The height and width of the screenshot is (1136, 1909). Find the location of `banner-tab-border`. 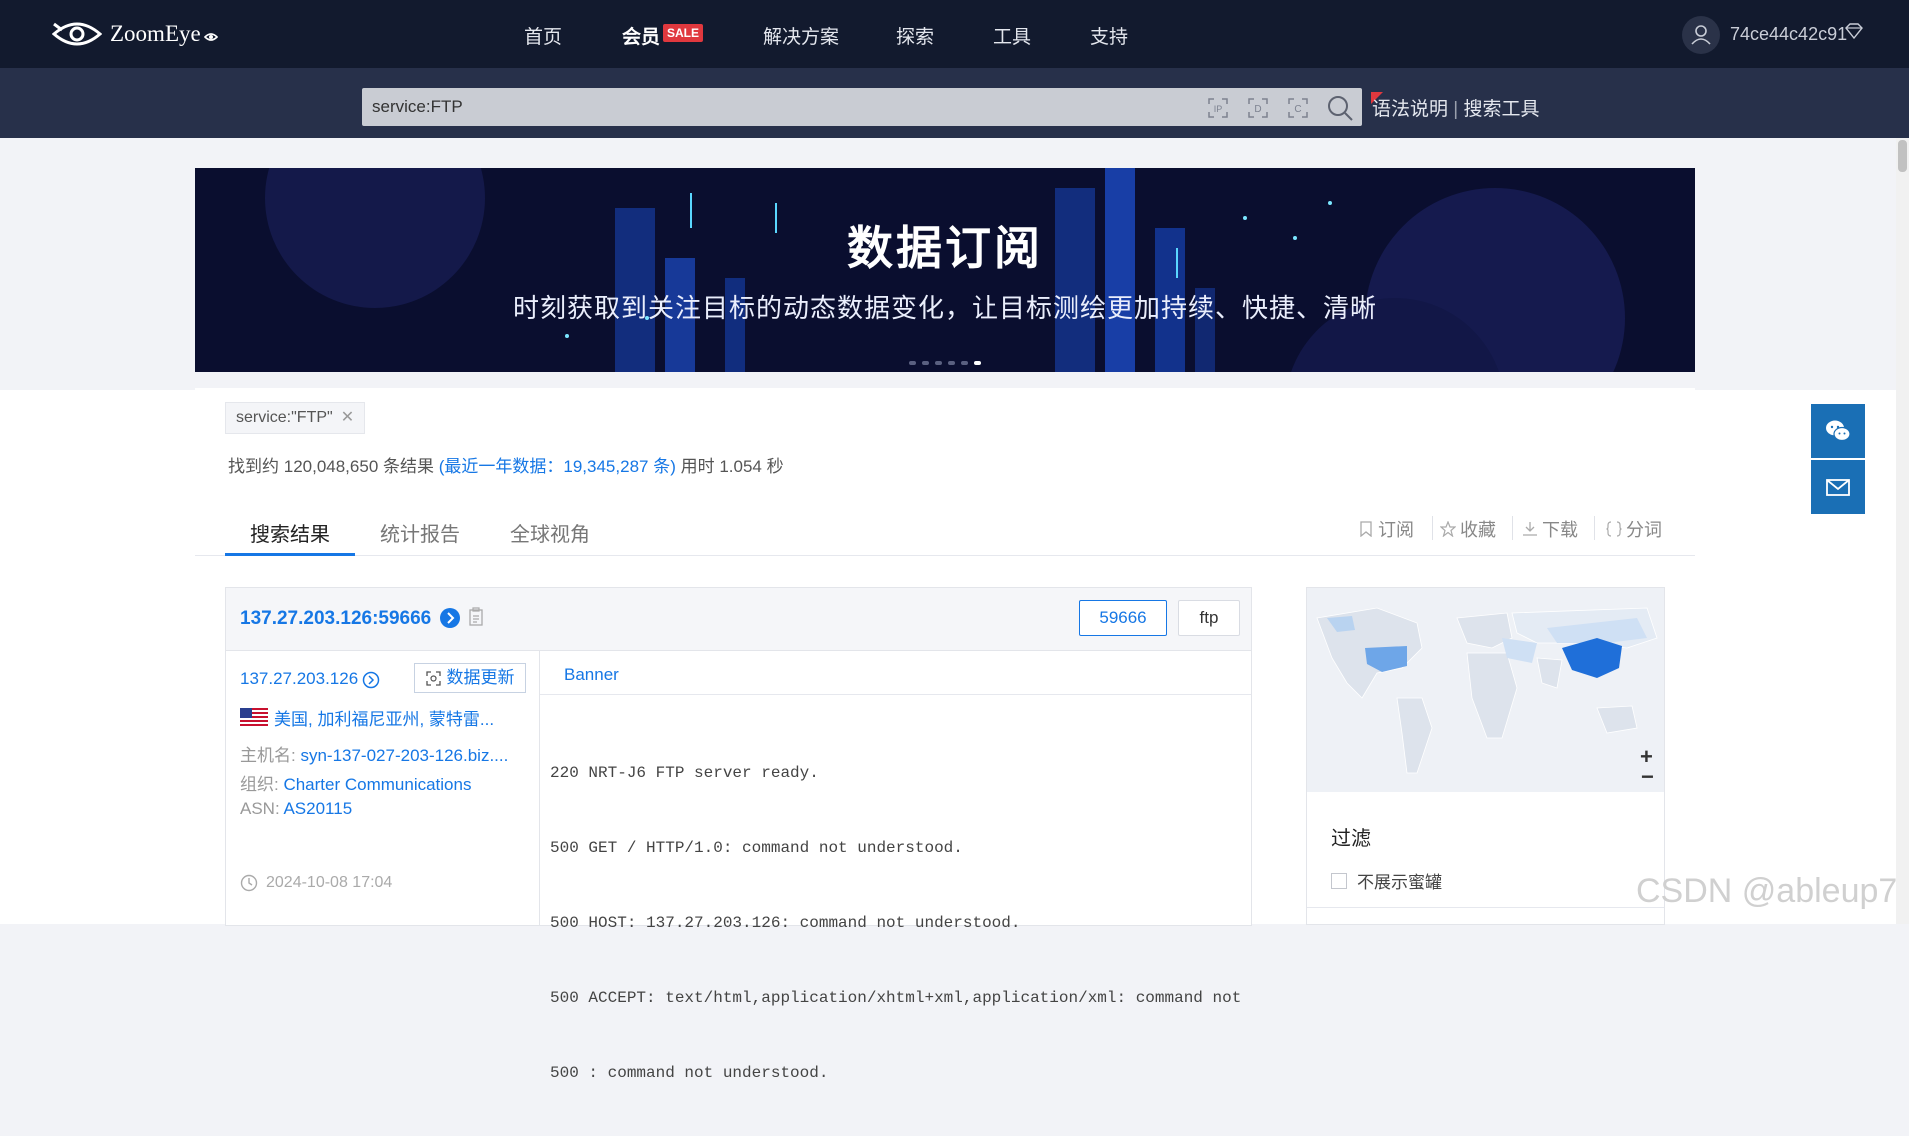

banner-tab-border is located at coordinates (895, 694).